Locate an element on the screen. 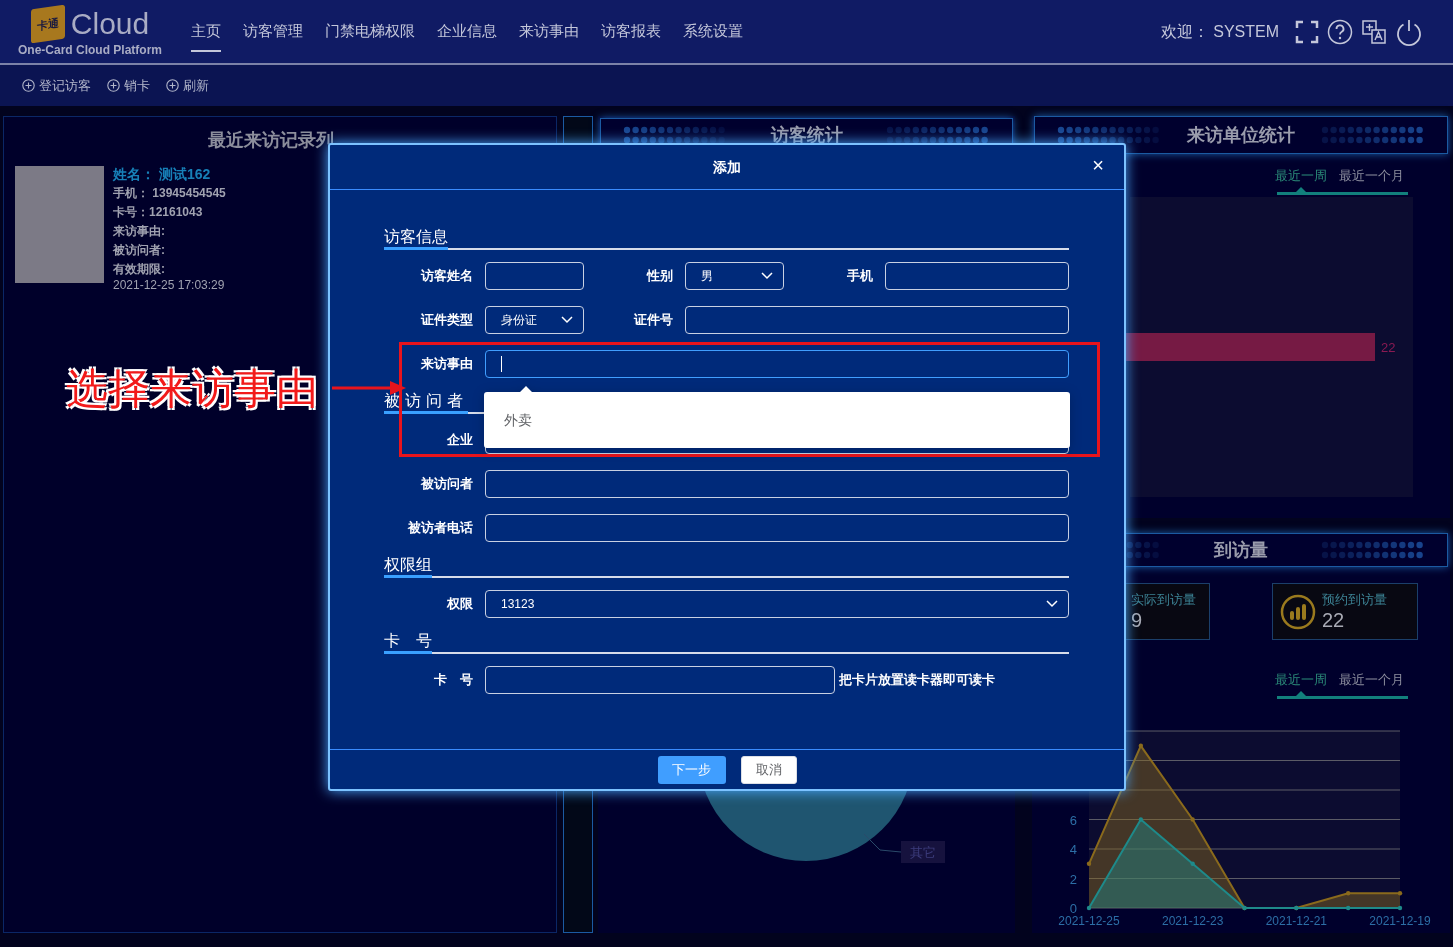 The image size is (1453, 947). axis-tick-label: 2 is located at coordinates (1073, 879).